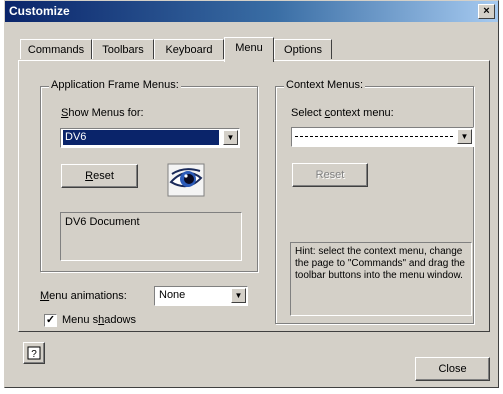  What do you see at coordinates (88, 296) in the screenshot?
I see `label-text: enu animations:` at bounding box center [88, 296].